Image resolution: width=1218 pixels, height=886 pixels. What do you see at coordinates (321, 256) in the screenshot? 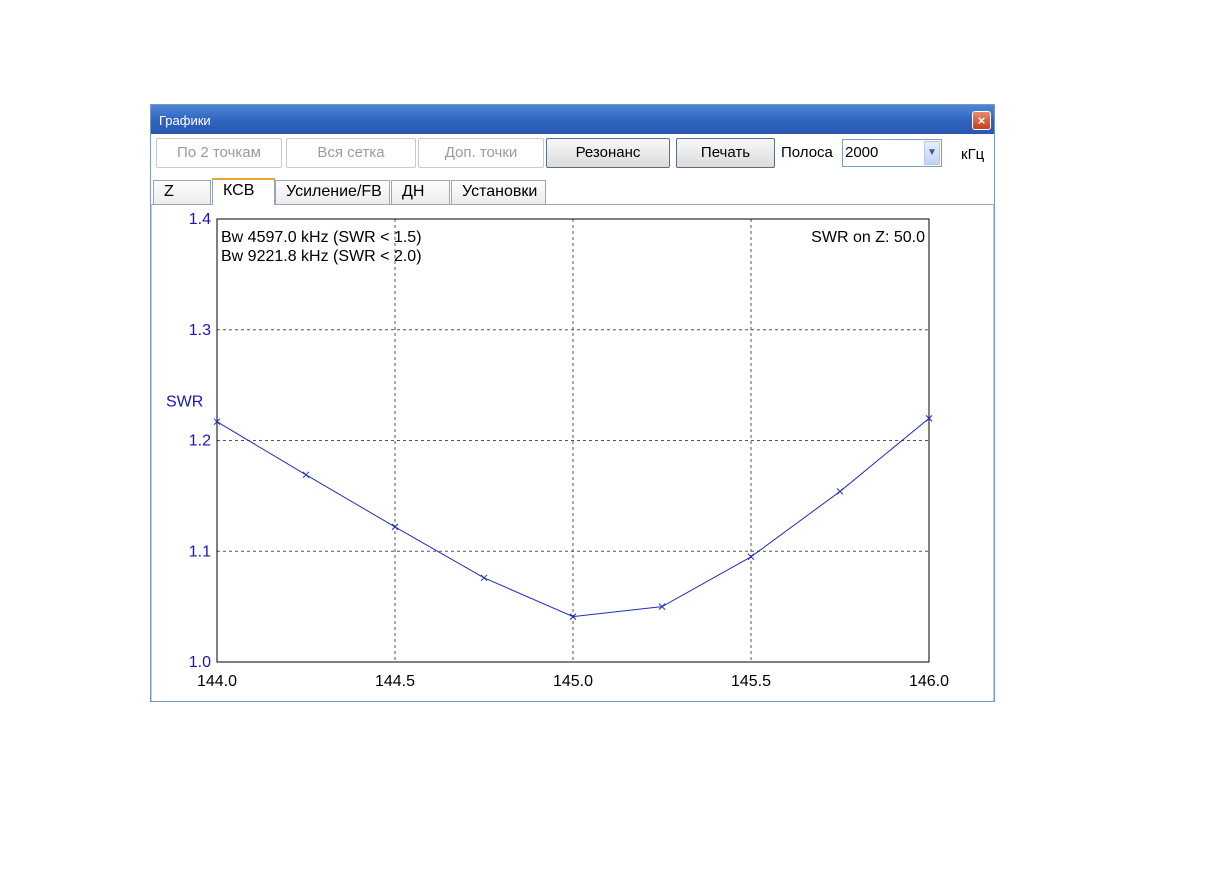
I see `bandwidth-annotation-2-0: Bw 9221.8 kHz (SWR < 2.0)` at bounding box center [321, 256].